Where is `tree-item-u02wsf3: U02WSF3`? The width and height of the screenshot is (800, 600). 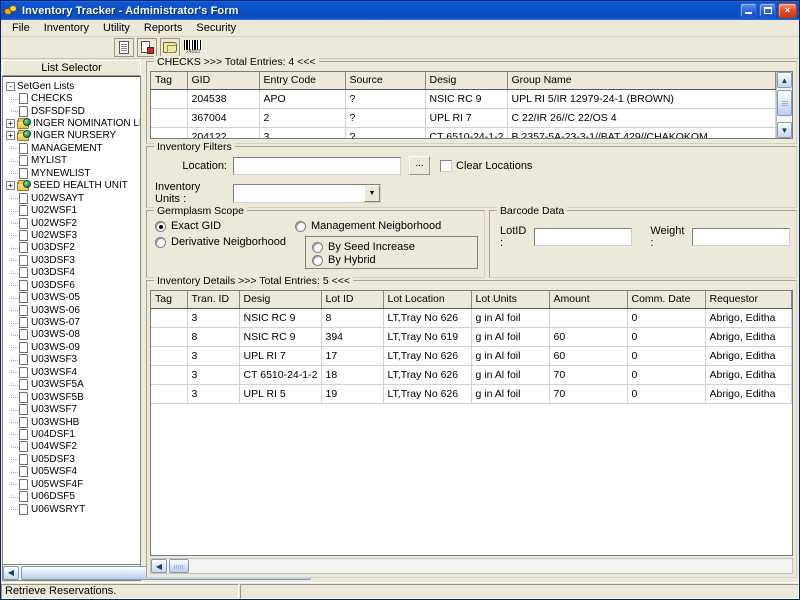
tree-item-u02wsf3: U02WSF3 is located at coordinates (73, 235).